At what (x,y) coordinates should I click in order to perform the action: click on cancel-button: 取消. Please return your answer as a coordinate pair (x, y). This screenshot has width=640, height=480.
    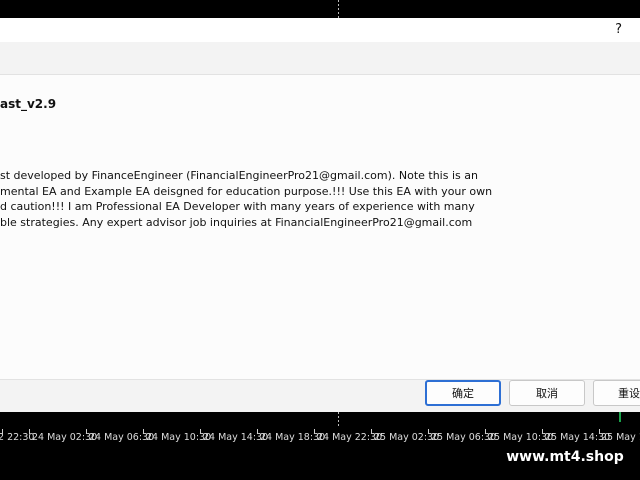
    Looking at the image, I should click on (547, 393).